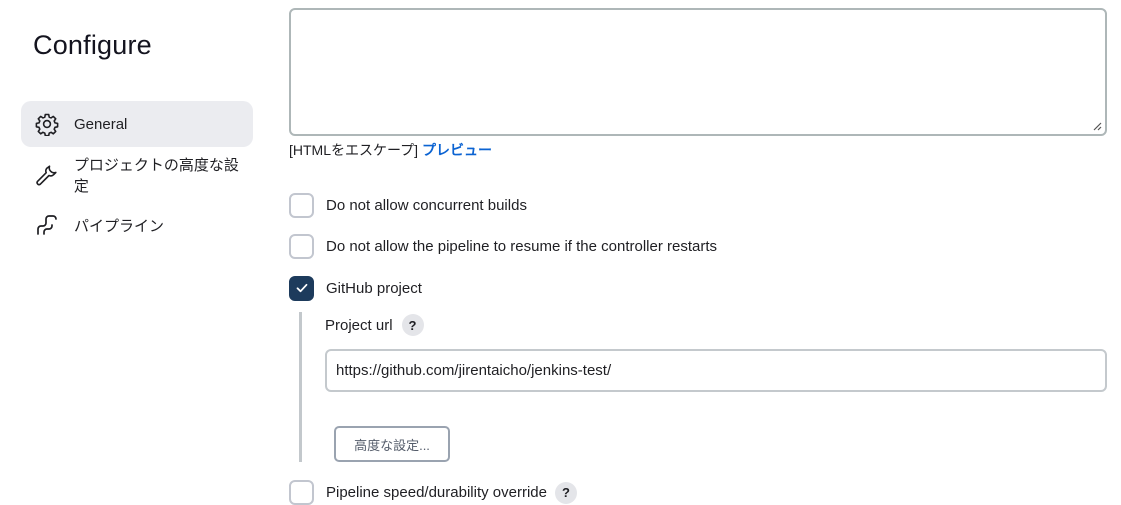  Describe the element at coordinates (47, 225) in the screenshot. I see `pipeline-icon` at that location.